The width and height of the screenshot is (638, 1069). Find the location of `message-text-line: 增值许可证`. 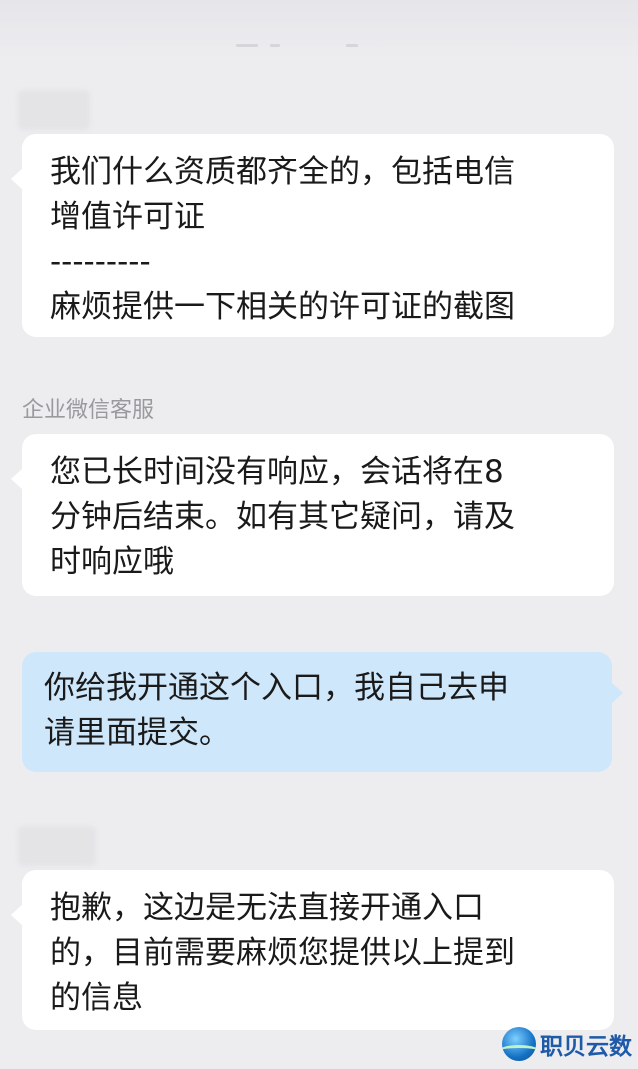

message-text-line: 增值许可证 is located at coordinates (127, 217).